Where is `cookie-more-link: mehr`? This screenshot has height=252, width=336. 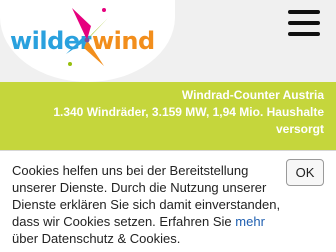 cookie-more-link: mehr is located at coordinates (250, 221).